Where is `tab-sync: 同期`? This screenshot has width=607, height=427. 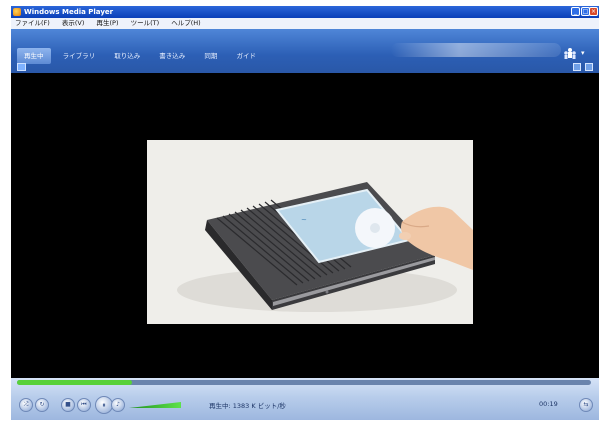 tab-sync: 同期 is located at coordinates (210, 56).